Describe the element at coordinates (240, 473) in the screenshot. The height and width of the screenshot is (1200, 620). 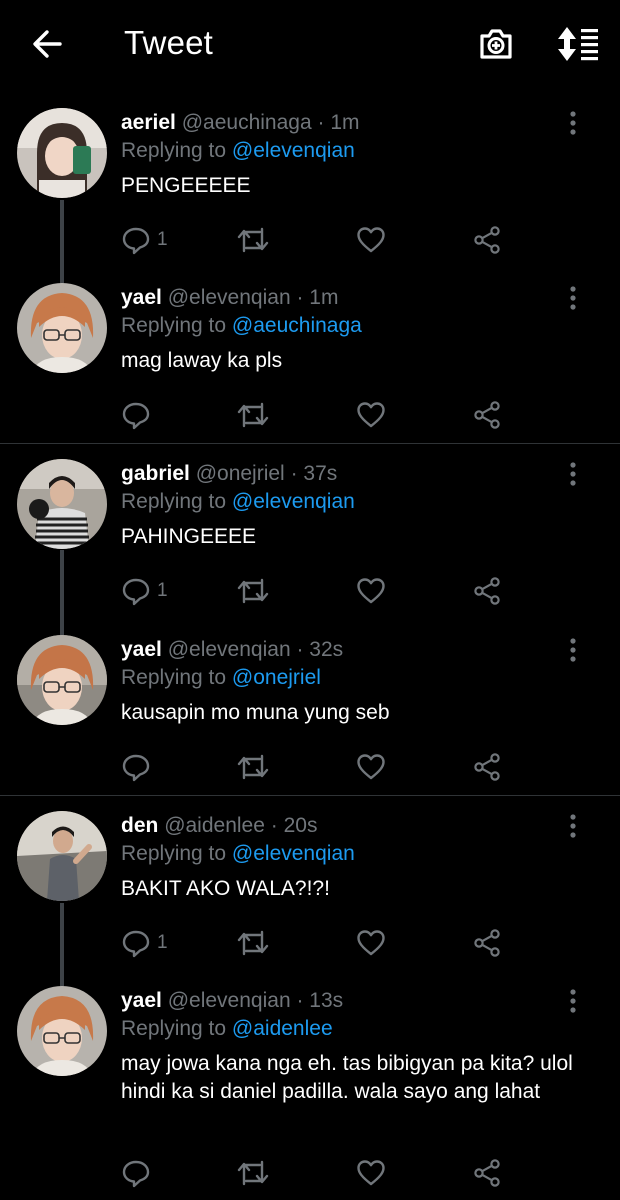
I see `handle: @onejriel` at that location.